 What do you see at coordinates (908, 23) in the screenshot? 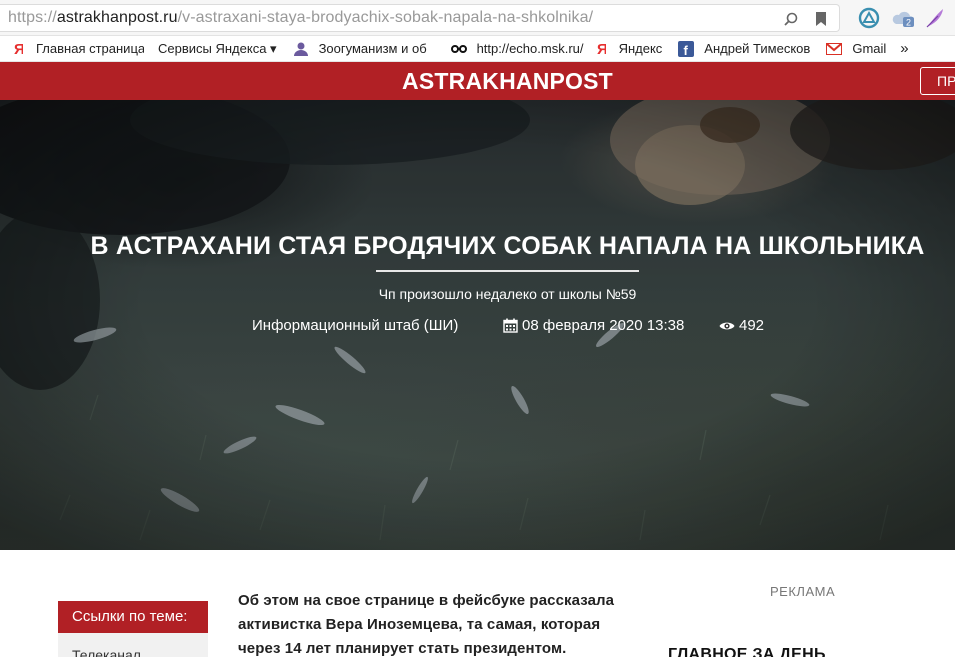
I see `svg-text: 2` at bounding box center [908, 23].